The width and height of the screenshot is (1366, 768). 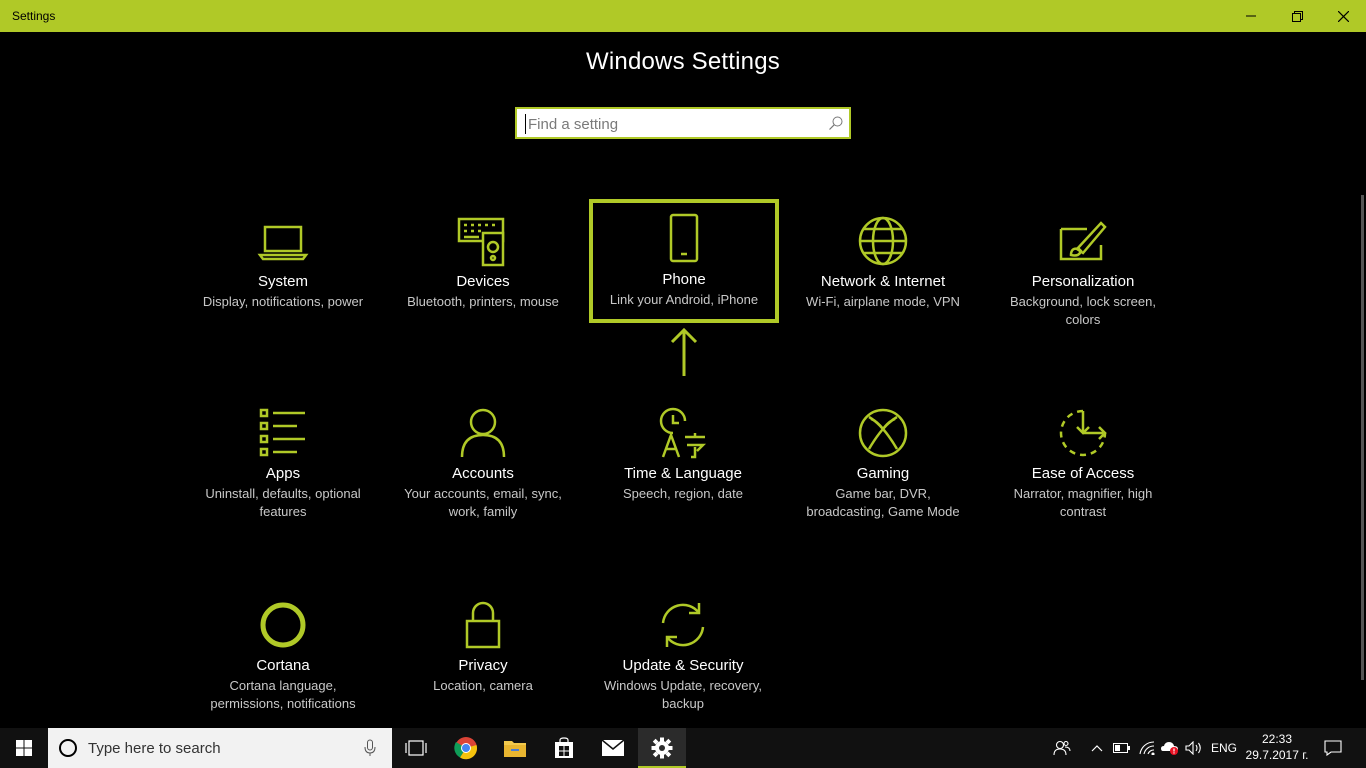 I want to click on taskbar-chrome, so click(x=466, y=748).